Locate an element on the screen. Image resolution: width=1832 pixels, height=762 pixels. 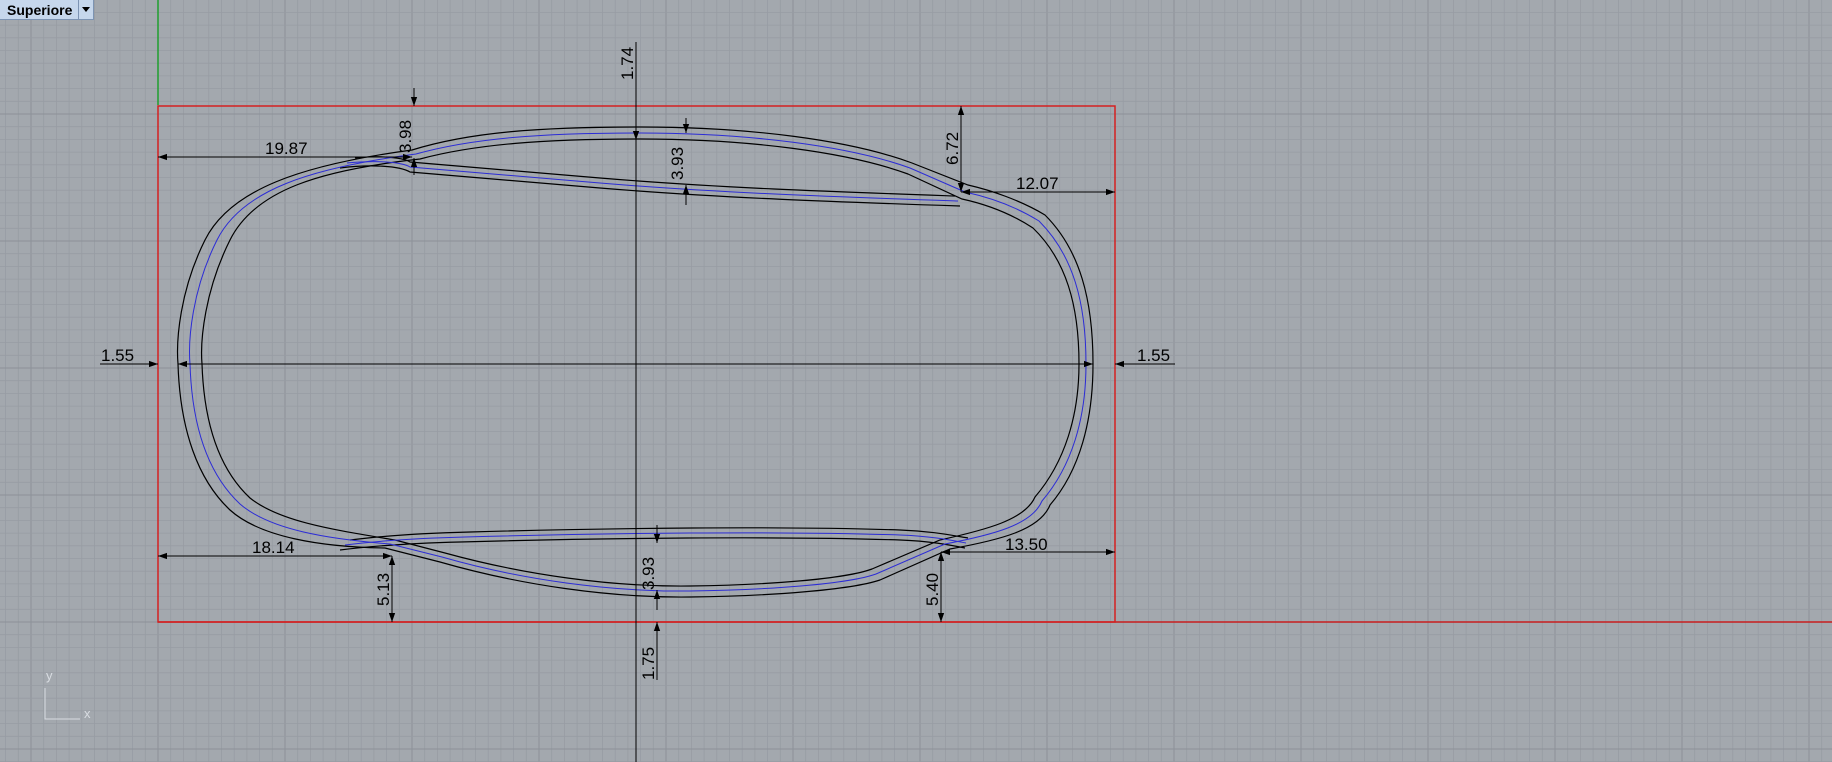
dim-bottom-center: 1.75 is located at coordinates (648, 663).